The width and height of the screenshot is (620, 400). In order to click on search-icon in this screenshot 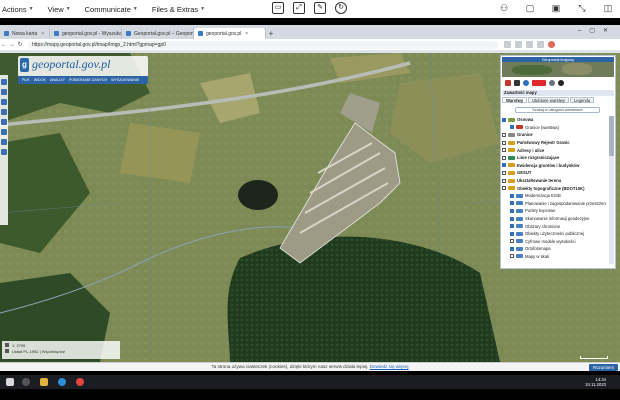, I will do `click(26, 382)`.